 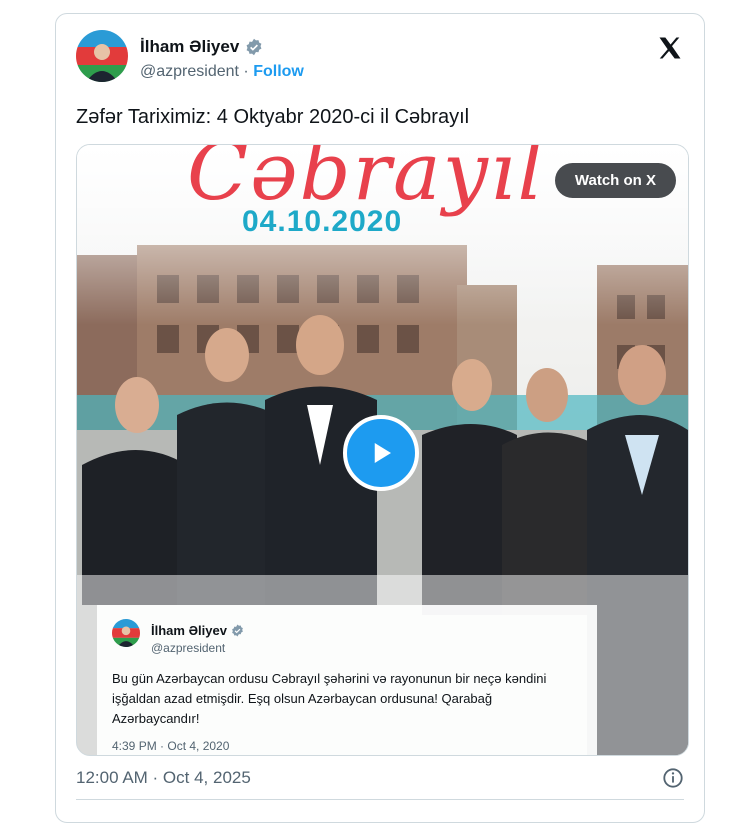 What do you see at coordinates (126, 633) in the screenshot?
I see `quoted-author-avatar` at bounding box center [126, 633].